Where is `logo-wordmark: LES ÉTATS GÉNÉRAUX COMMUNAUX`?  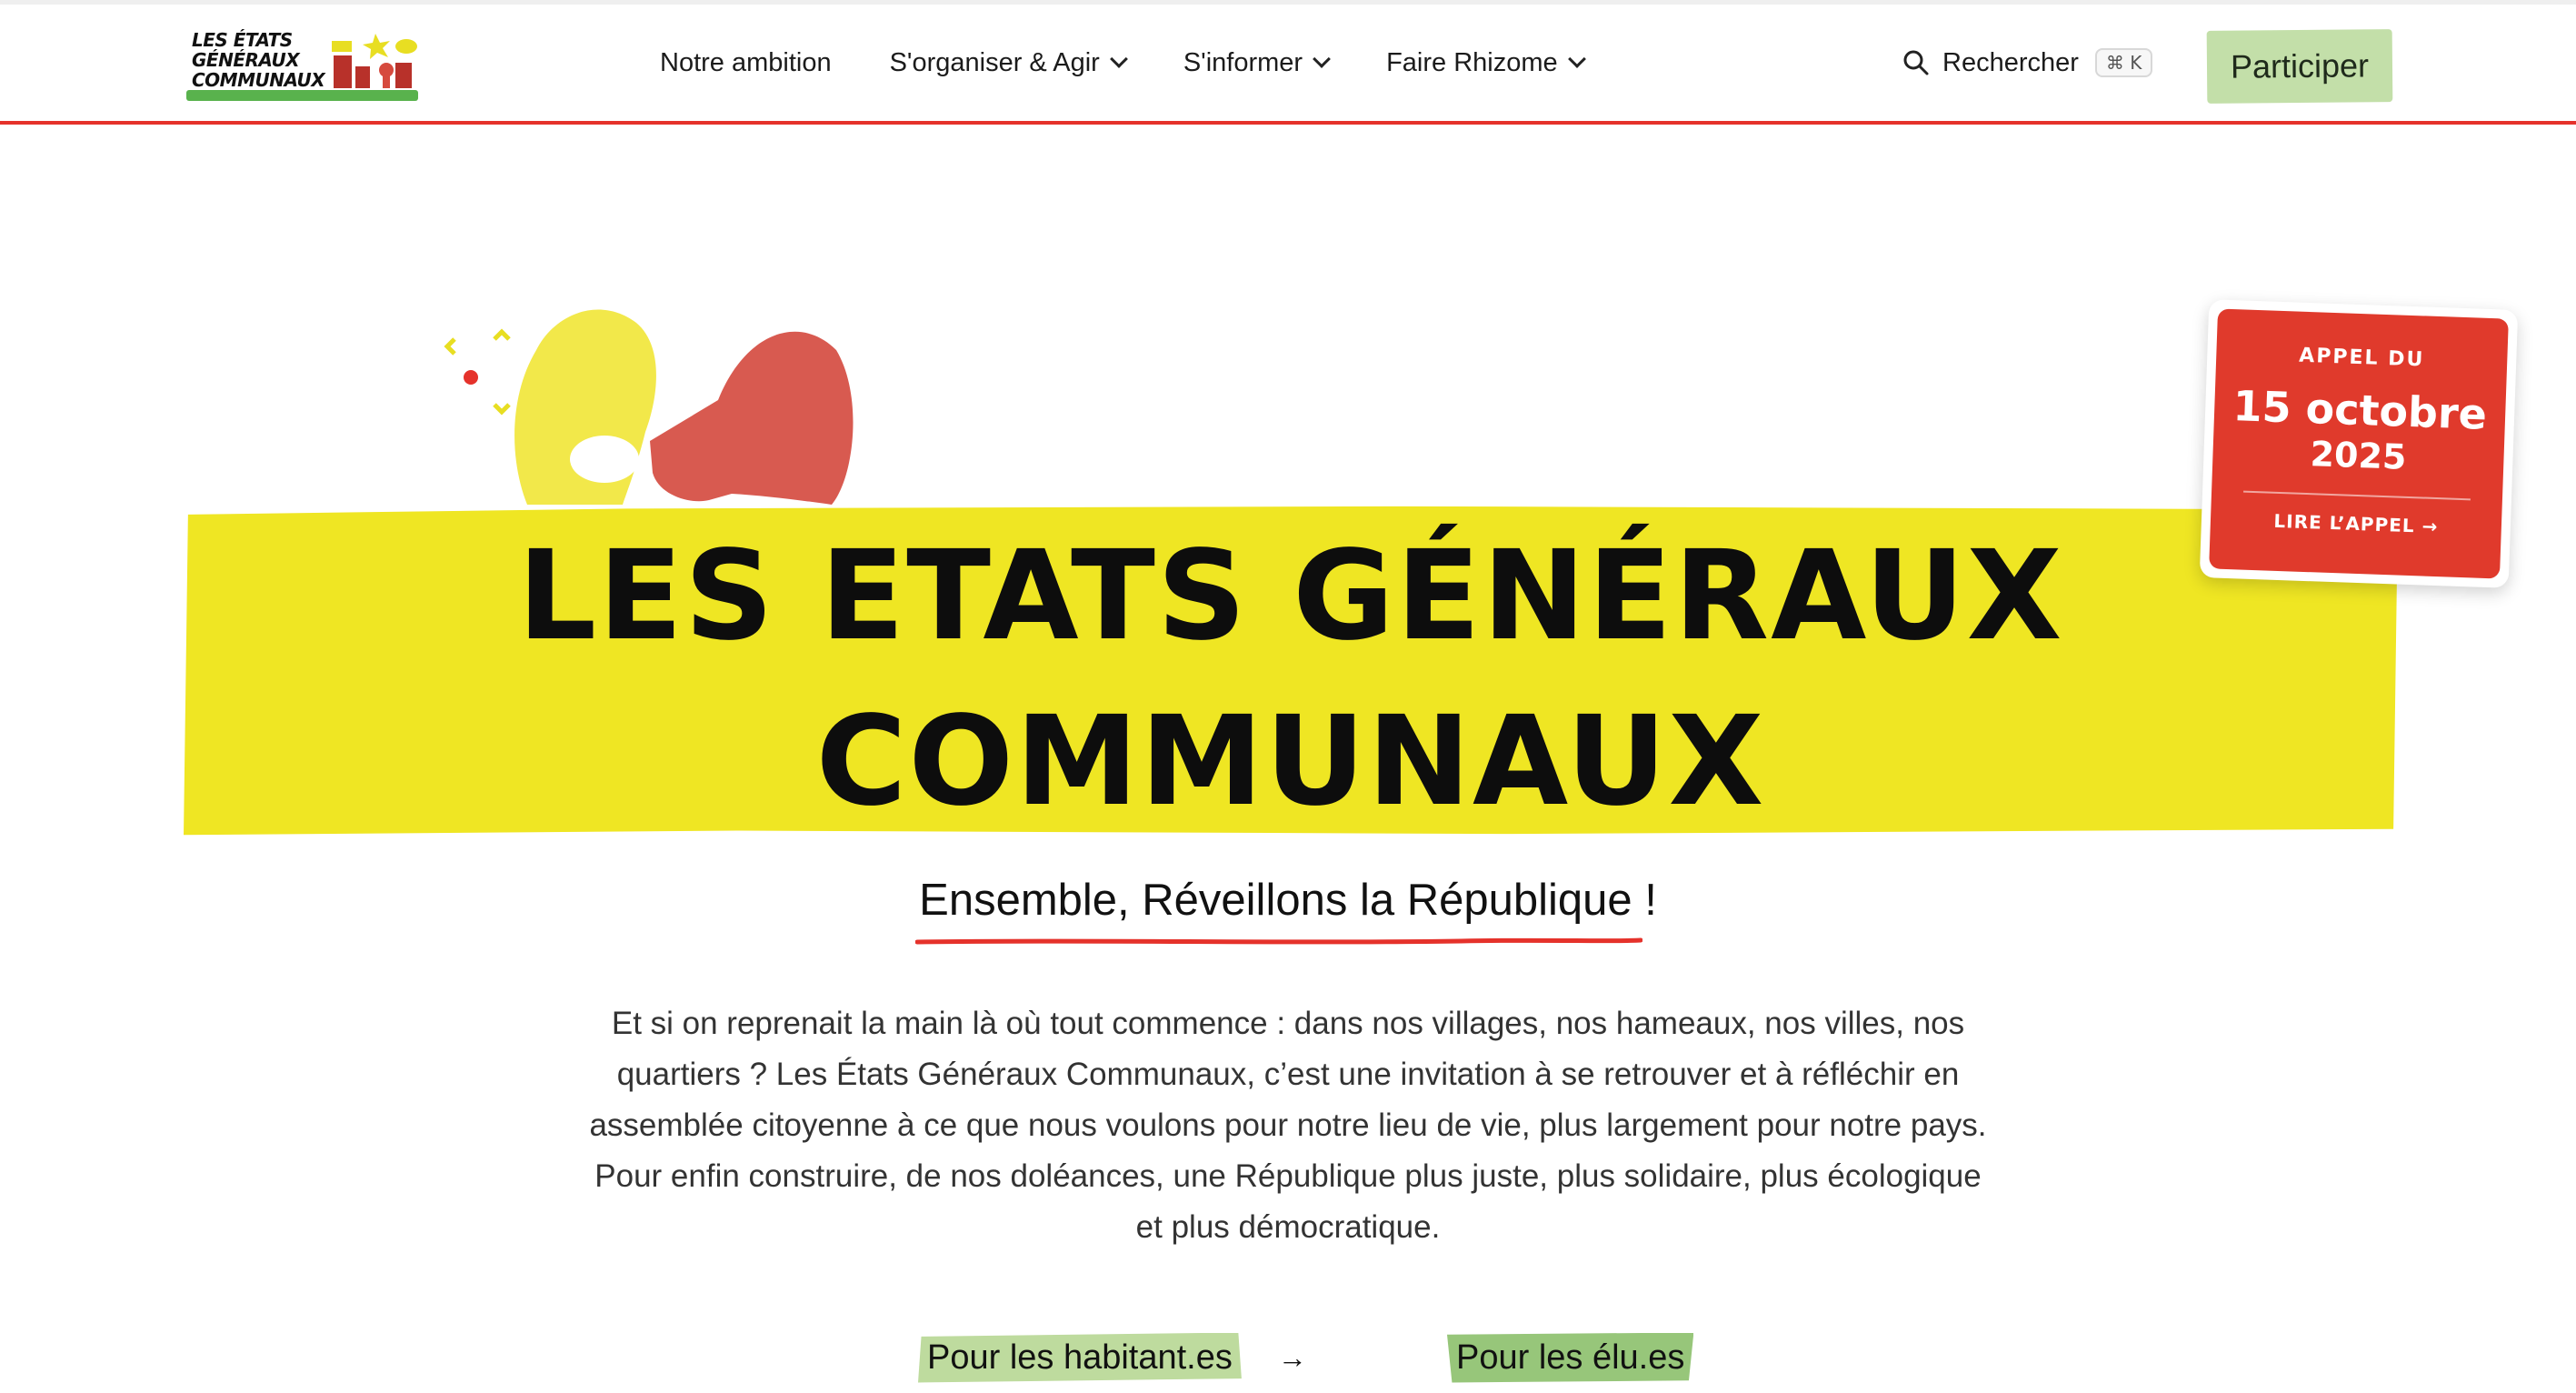 logo-wordmark: LES ÉTATS GÉNÉRAUX COMMUNAUX is located at coordinates (258, 60).